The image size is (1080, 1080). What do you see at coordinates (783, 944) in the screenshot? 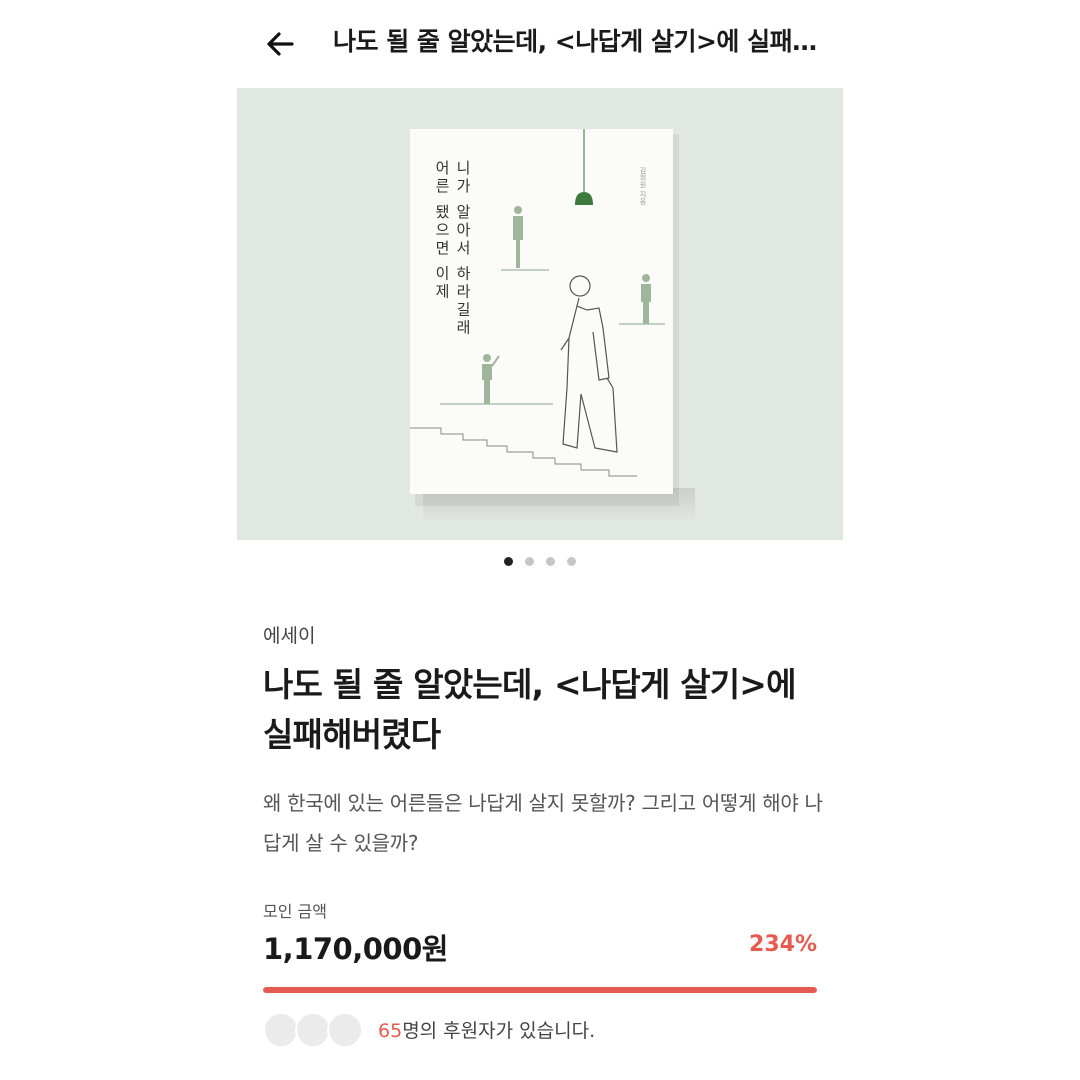
I see `funding-percent: 234%` at bounding box center [783, 944].